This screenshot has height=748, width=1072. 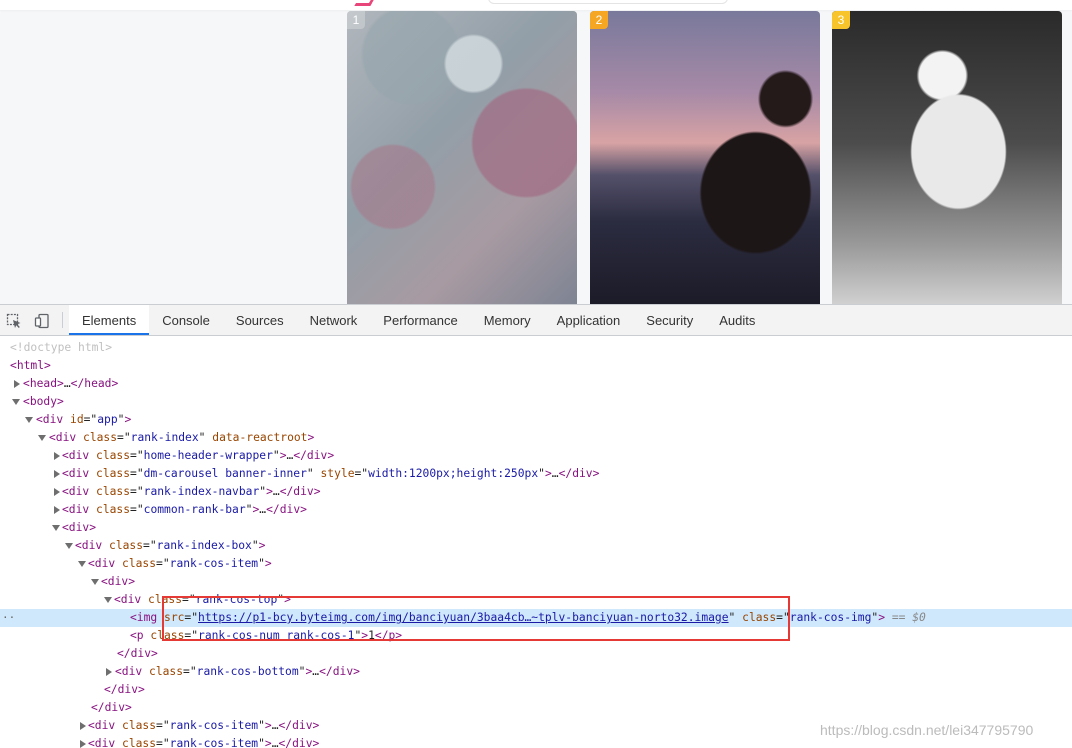 I want to click on tab-audits: Audits, so click(x=737, y=320).